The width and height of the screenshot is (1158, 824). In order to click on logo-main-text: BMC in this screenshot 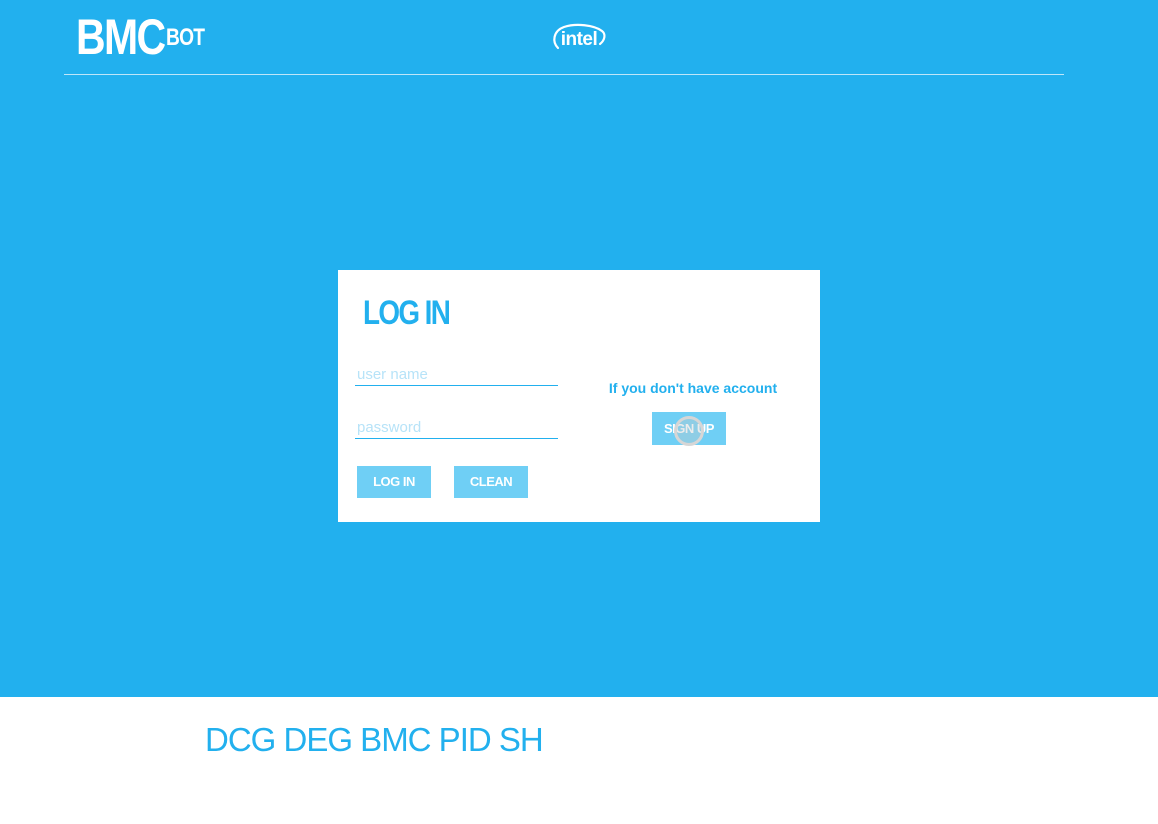, I will do `click(121, 37)`.